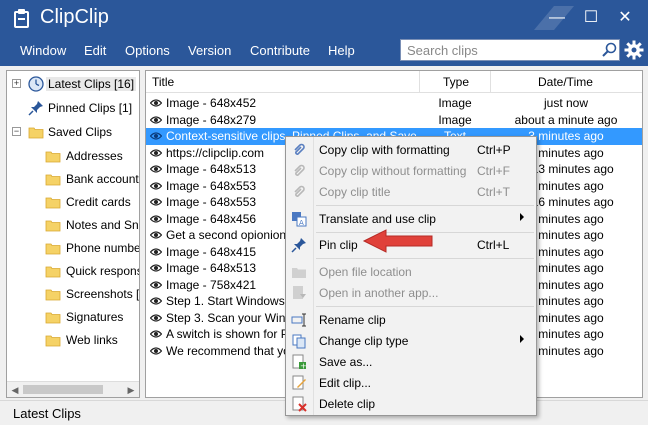 This screenshot has width=648, height=425. Describe the element at coordinates (73, 84) in the screenshot. I see `tree-item-latest: + Latest Clips [16]` at that location.